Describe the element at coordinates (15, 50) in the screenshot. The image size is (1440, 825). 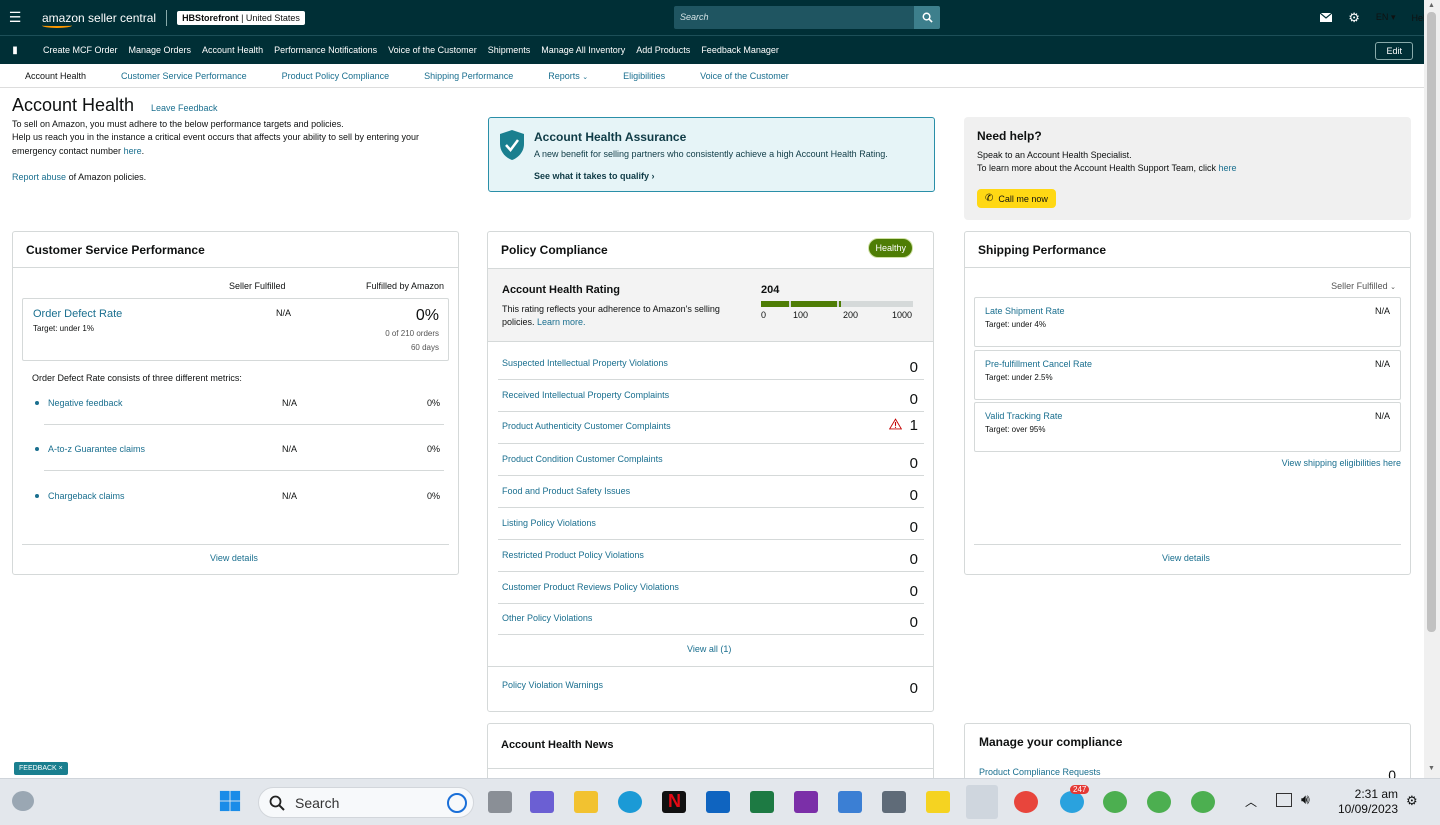
I see `bookmark-icon: ▮` at that location.